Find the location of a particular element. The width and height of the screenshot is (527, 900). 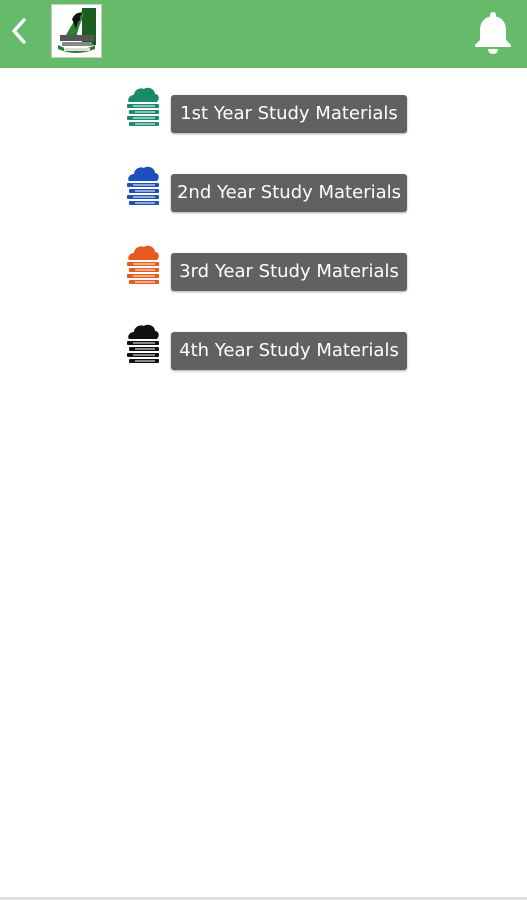

list-item-year-4: 4th Year Study Materials is located at coordinates (270, 341).